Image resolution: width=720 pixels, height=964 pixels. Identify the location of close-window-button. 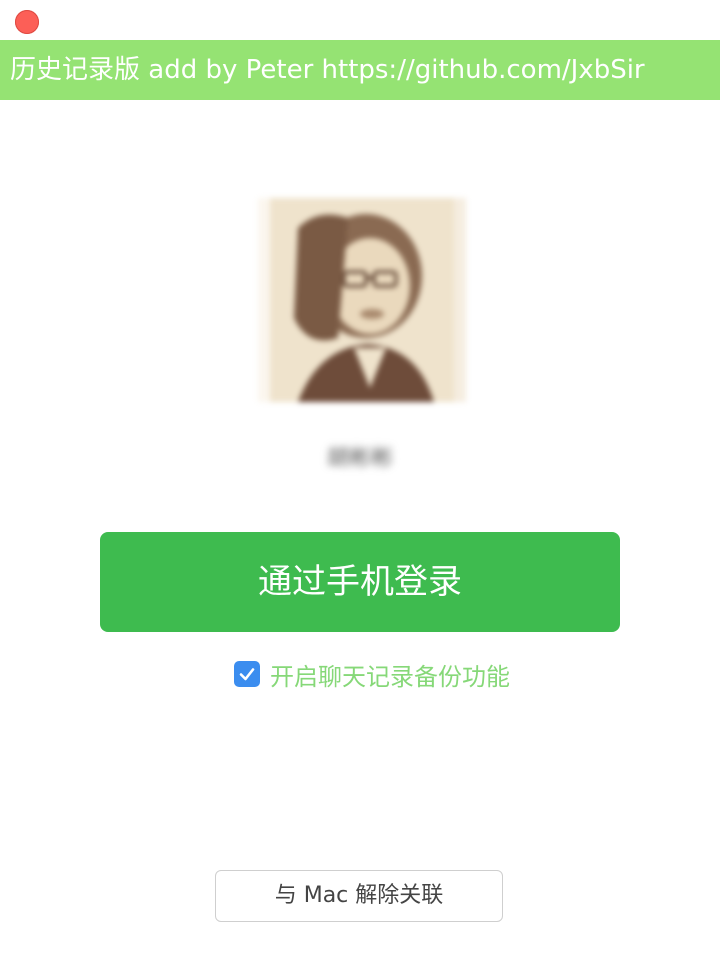
(27, 22).